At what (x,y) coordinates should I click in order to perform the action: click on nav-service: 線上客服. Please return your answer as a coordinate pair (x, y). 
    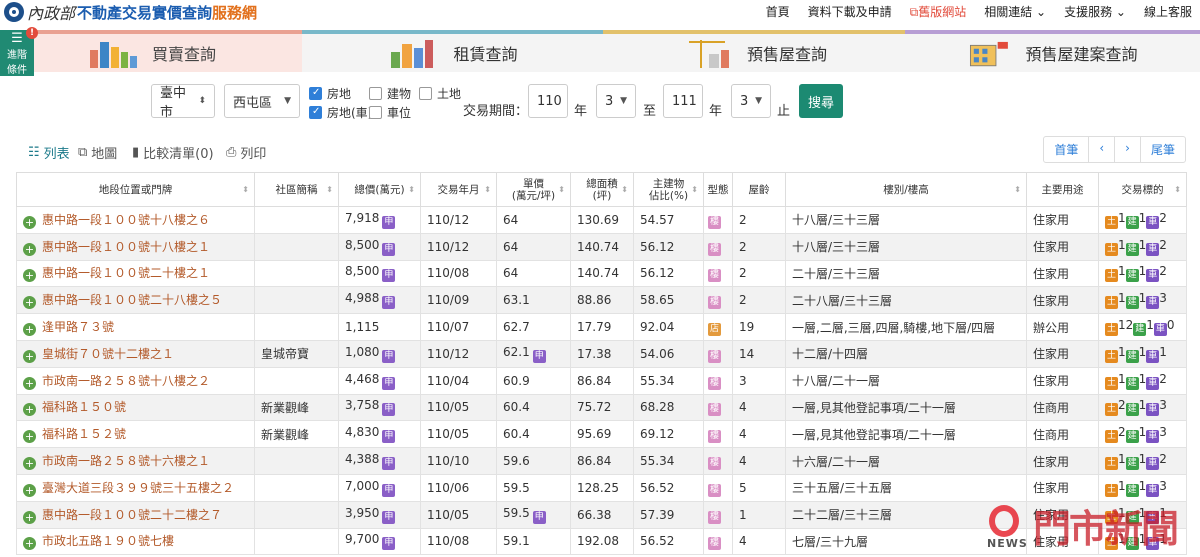
    Looking at the image, I should click on (1168, 11).